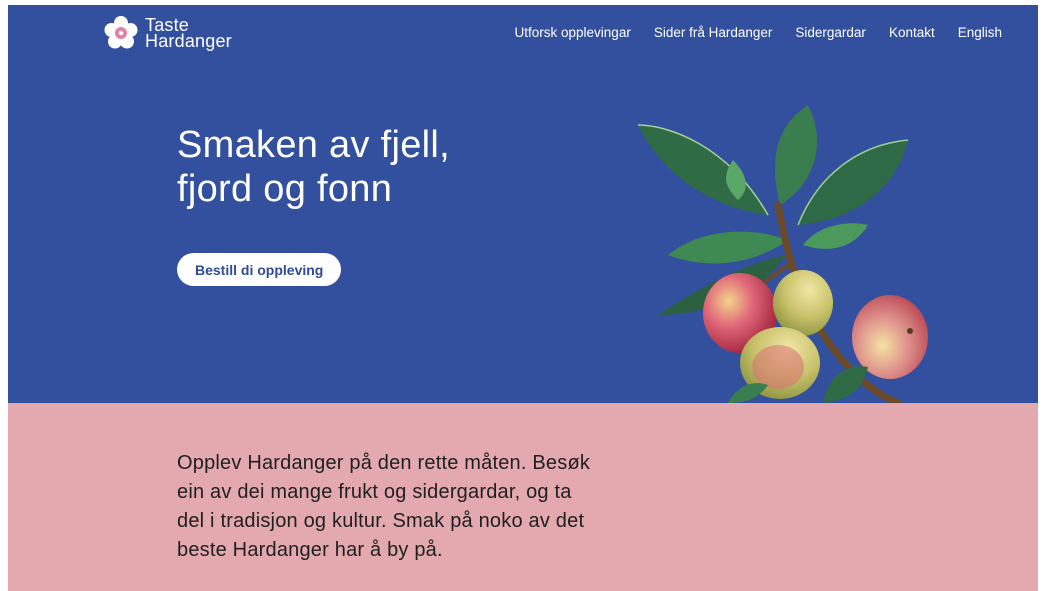 This screenshot has width=1046, height=591. What do you see at coordinates (815, 334) in the screenshot?
I see `apples` at bounding box center [815, 334].